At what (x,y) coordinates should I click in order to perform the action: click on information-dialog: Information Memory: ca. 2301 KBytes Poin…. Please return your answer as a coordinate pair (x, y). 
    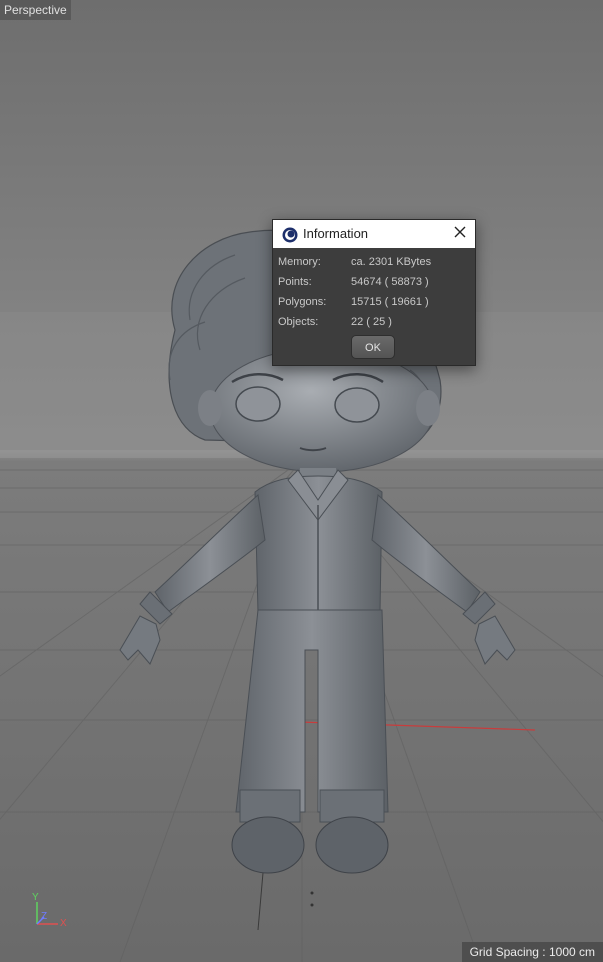
    Looking at the image, I should click on (374, 292).